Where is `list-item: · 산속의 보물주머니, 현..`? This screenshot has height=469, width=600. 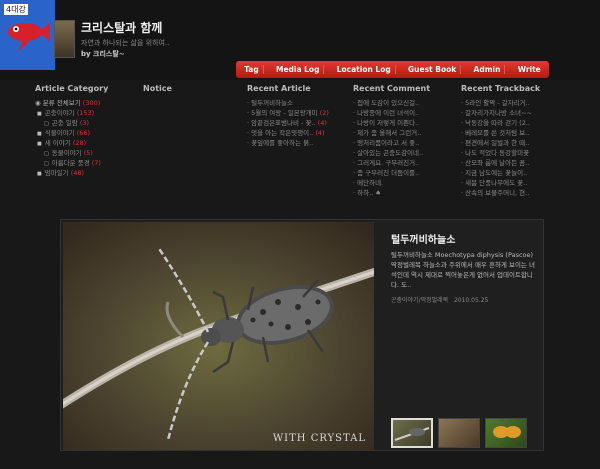 list-item: · 산속의 보물주머니, 현.. is located at coordinates (515, 193).